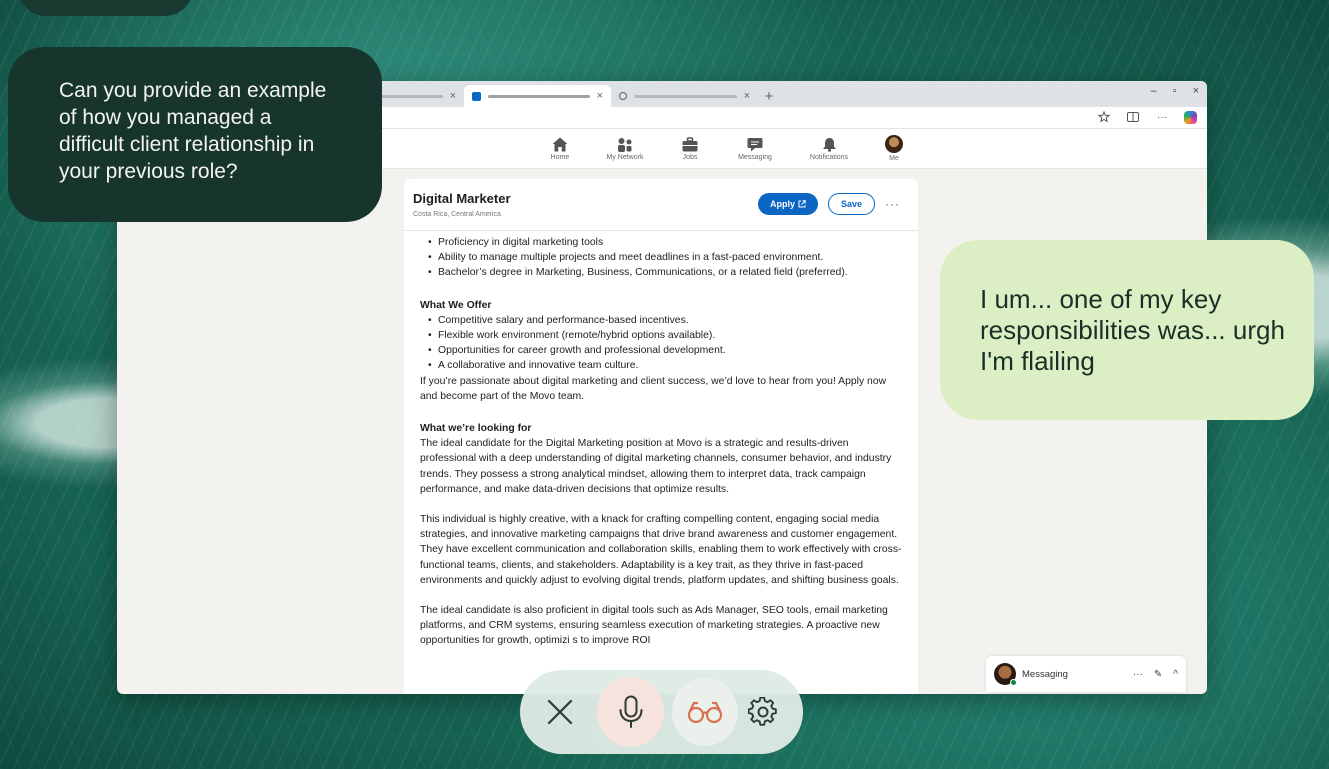 This screenshot has height=769, width=1329. I want to click on minimize-button: –, so click(1154, 91).